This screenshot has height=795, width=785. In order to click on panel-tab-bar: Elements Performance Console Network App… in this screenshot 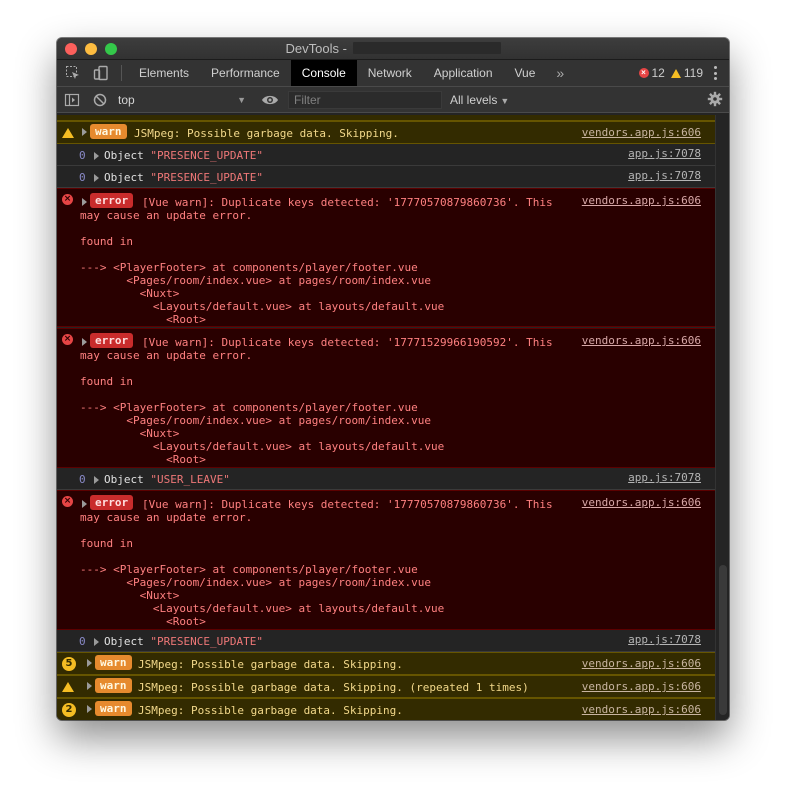, I will do `click(393, 73)`.